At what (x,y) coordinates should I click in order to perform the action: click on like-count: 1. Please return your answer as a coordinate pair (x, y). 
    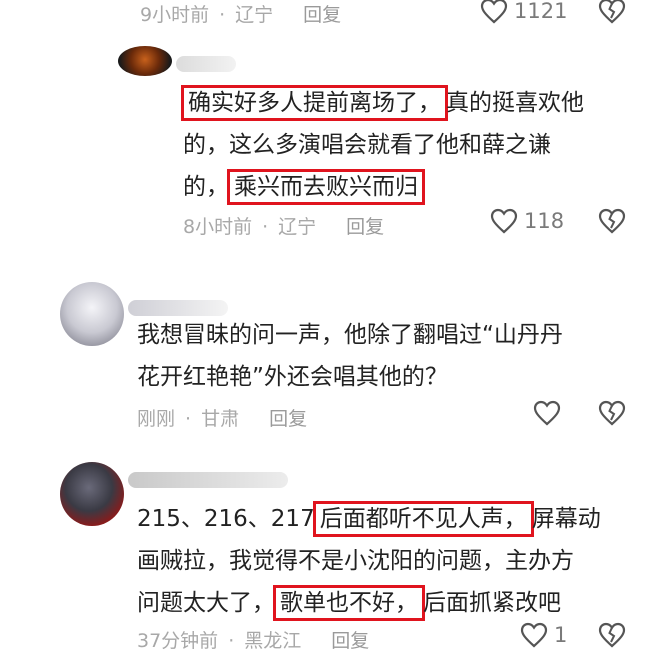
    Looking at the image, I should click on (561, 635).